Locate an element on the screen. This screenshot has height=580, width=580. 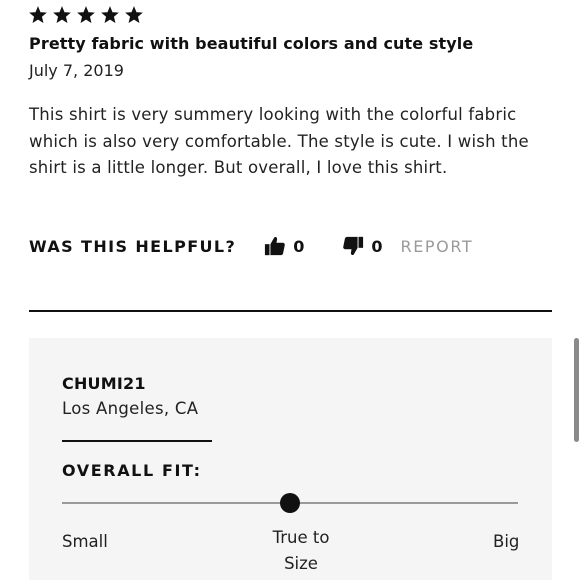
thumbs-down-icon is located at coordinates (353, 246).